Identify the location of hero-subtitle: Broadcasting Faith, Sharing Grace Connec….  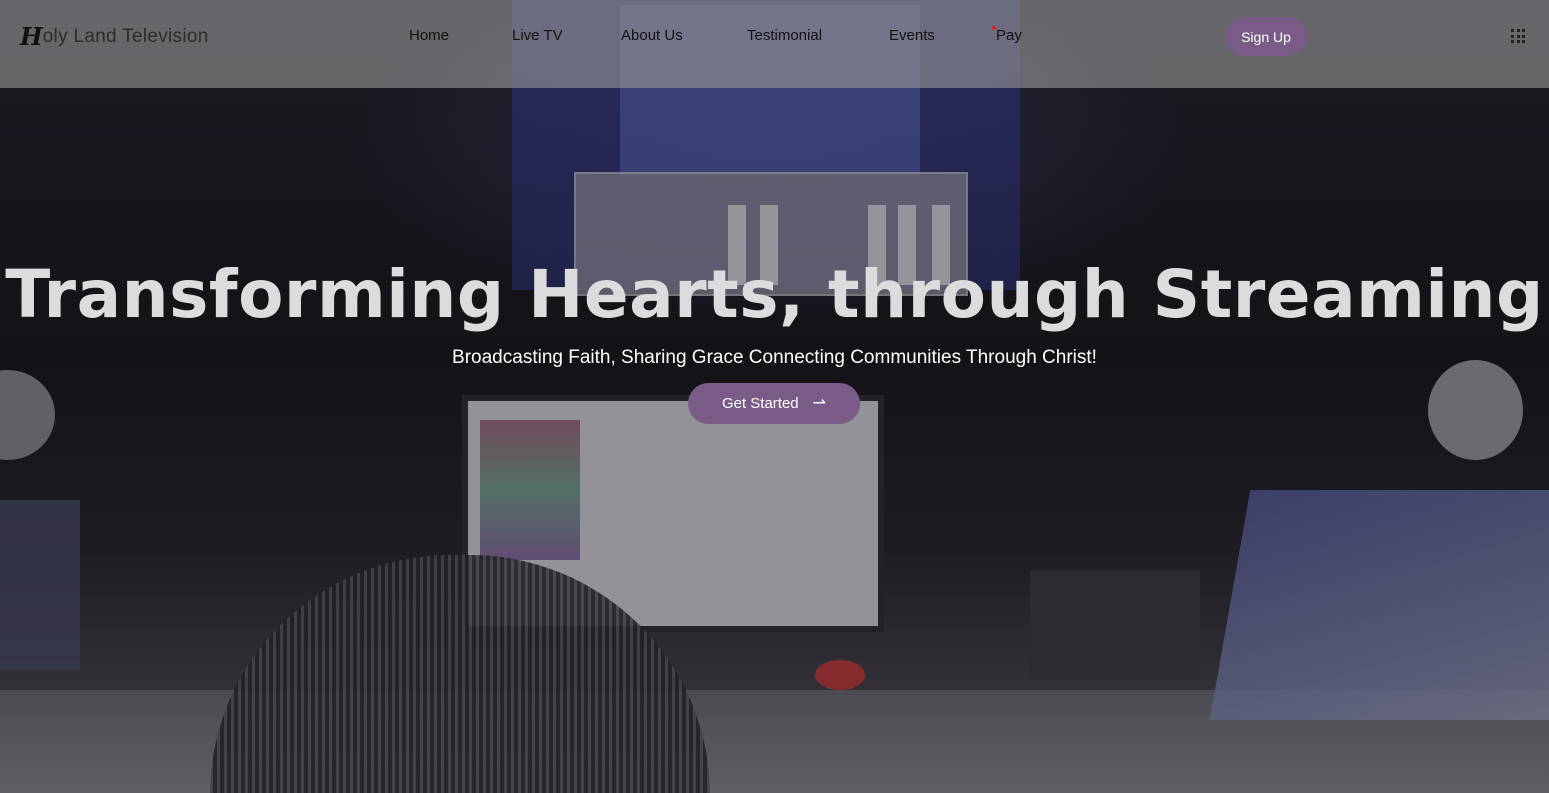
(774, 357).